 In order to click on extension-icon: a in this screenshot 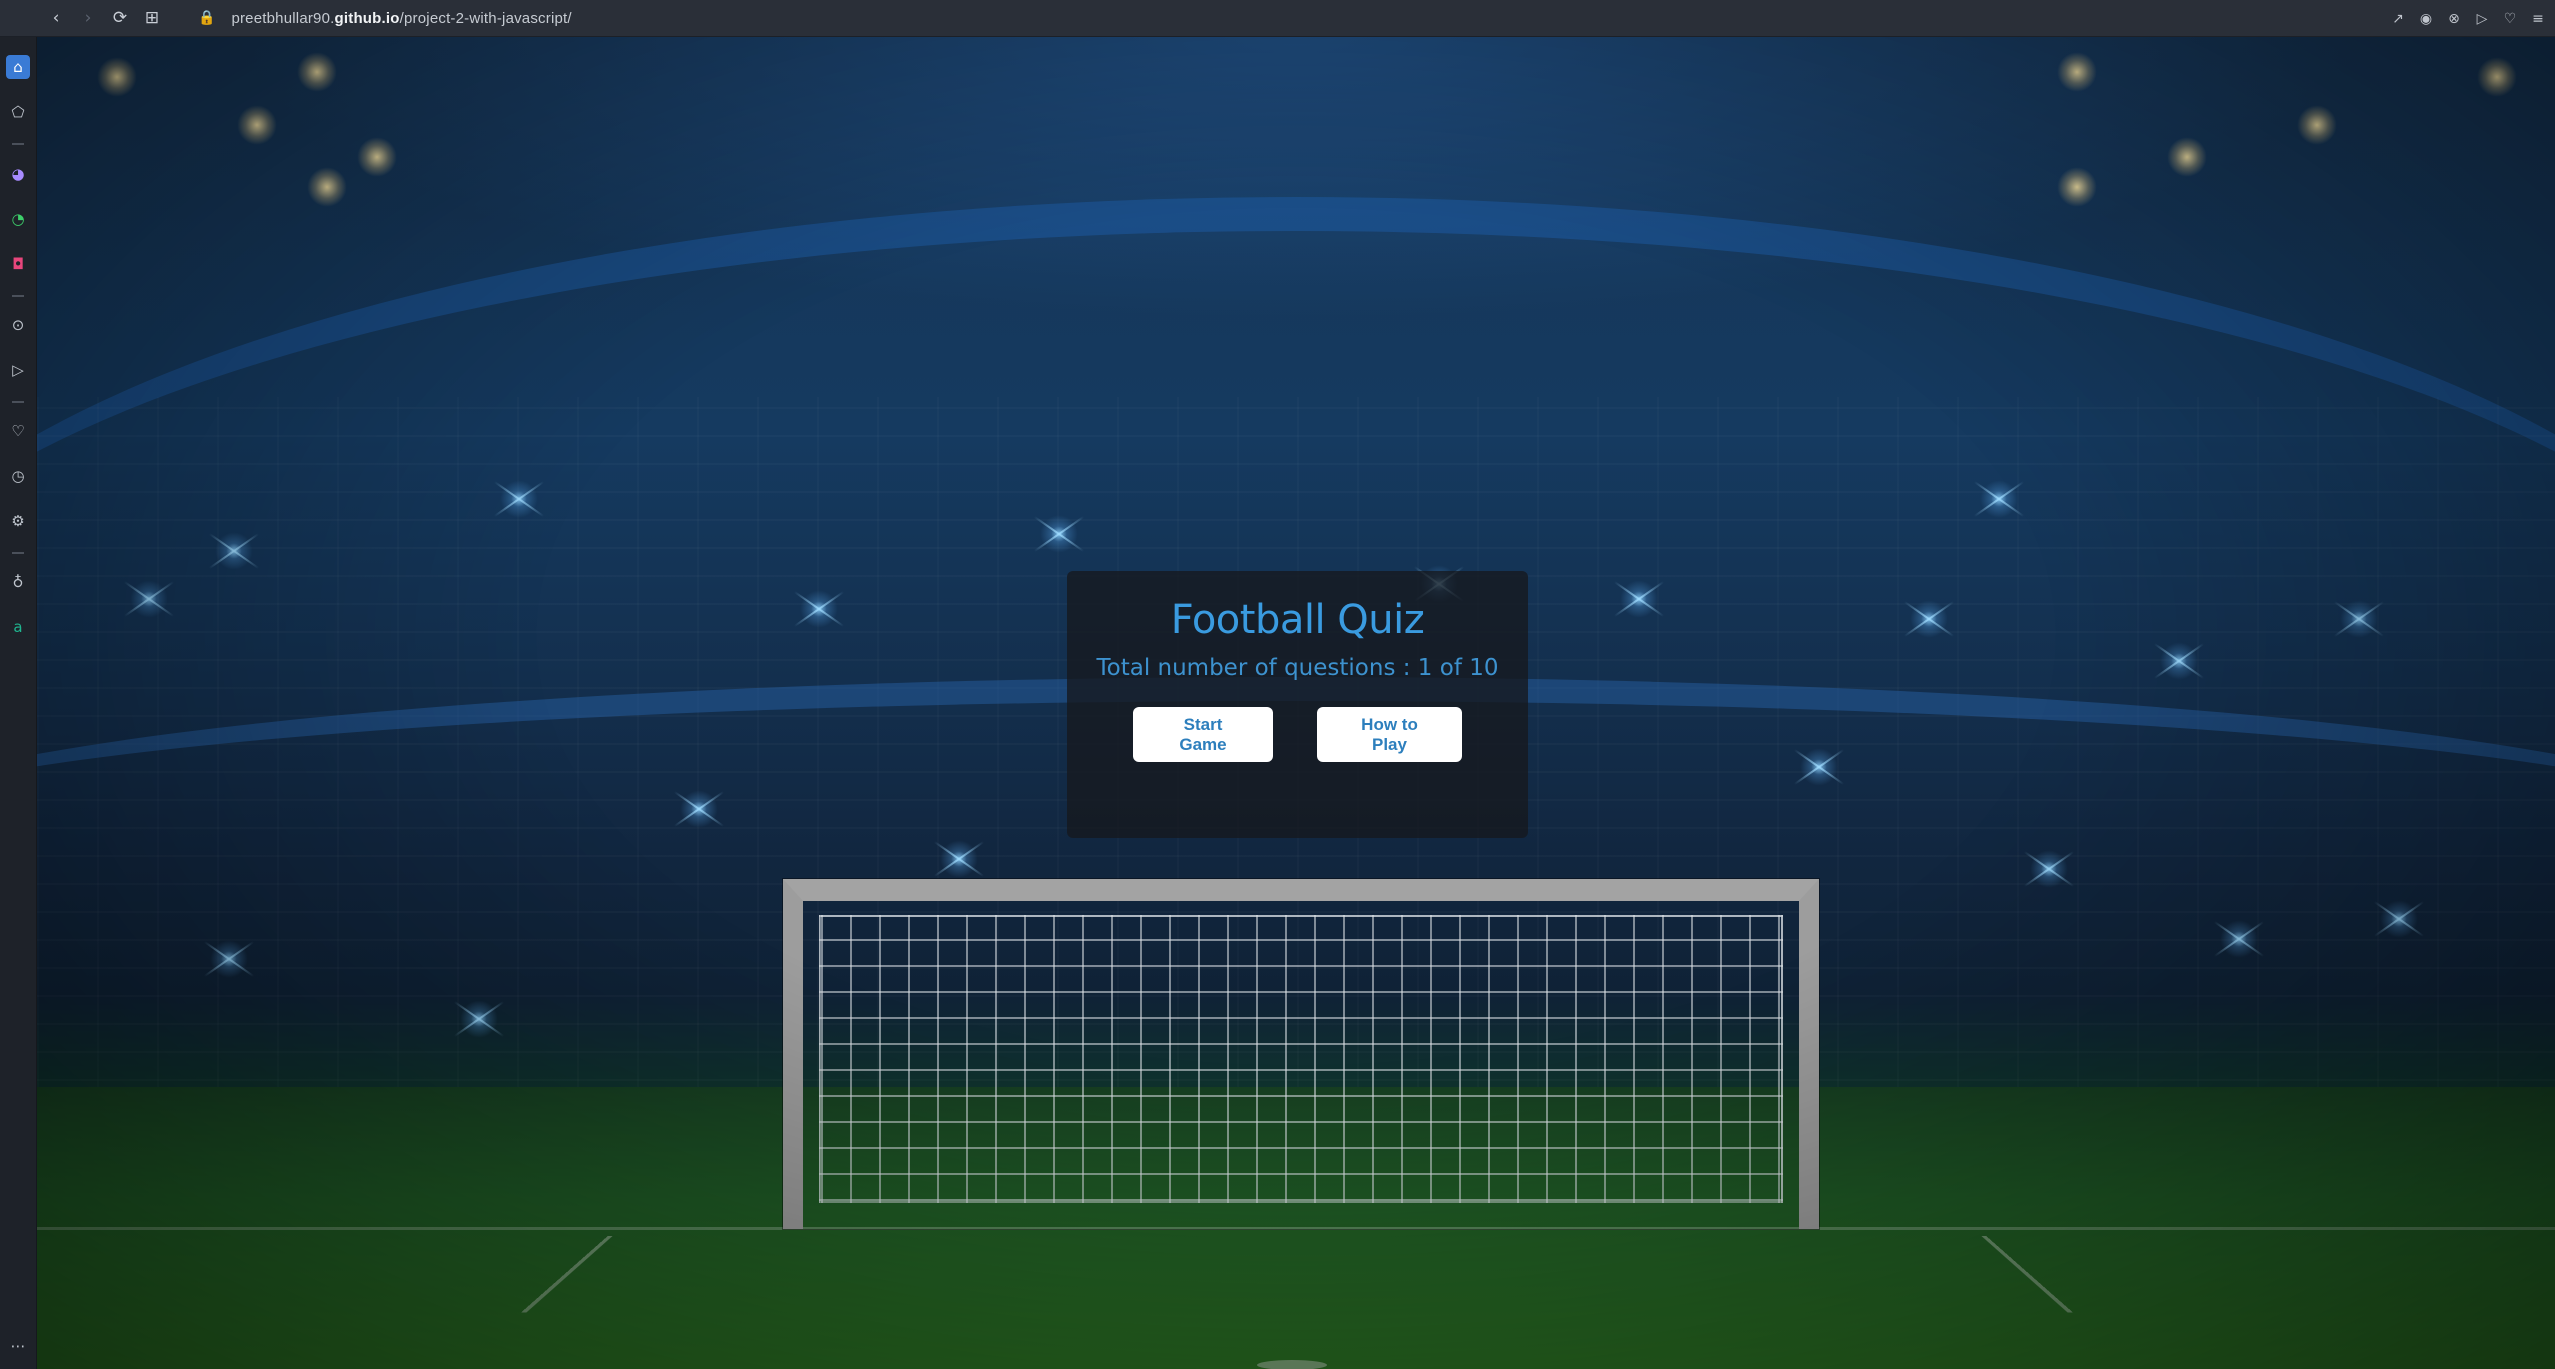, I will do `click(18, 627)`.